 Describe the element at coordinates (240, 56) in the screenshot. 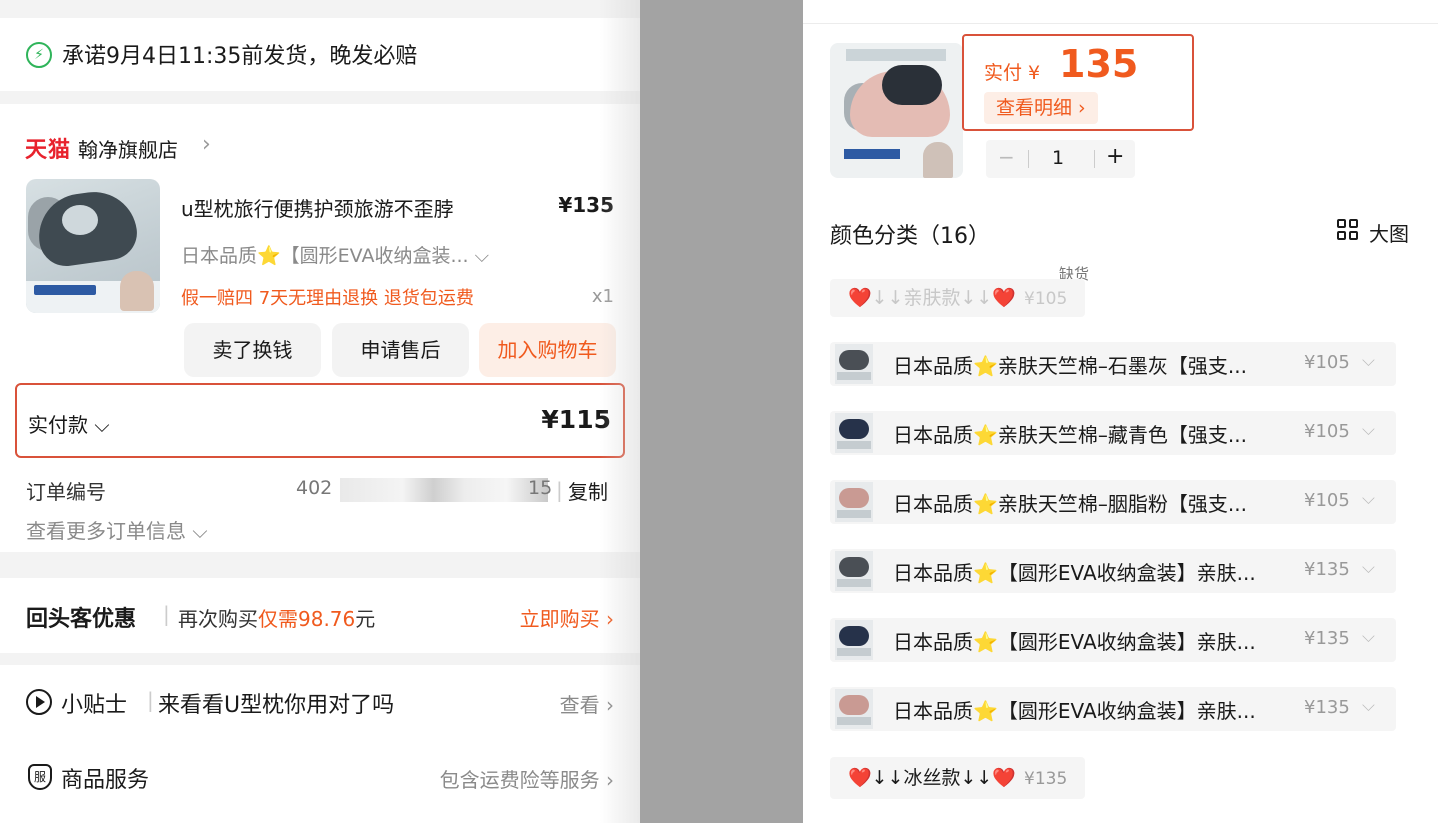

I see `shipping-promise-text: 承诺9月4日11:35前发货，晚发必赔` at that location.